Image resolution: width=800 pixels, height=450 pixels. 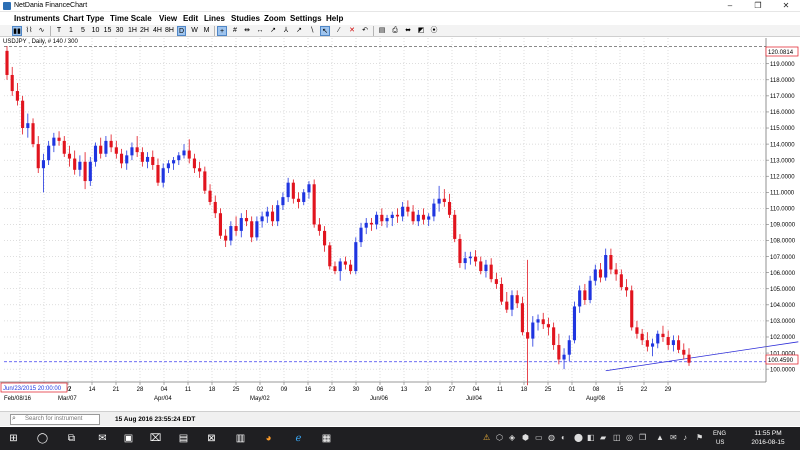 What do you see at coordinates (325, 31) in the screenshot?
I see `select-tool-button: ↖` at bounding box center [325, 31].